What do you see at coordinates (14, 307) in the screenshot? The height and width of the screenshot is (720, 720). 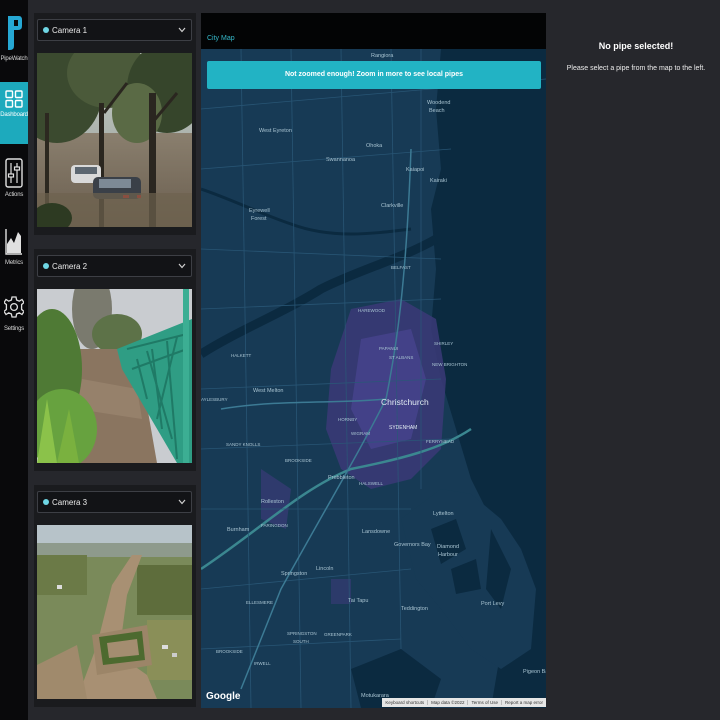 I see `gear-icon` at bounding box center [14, 307].